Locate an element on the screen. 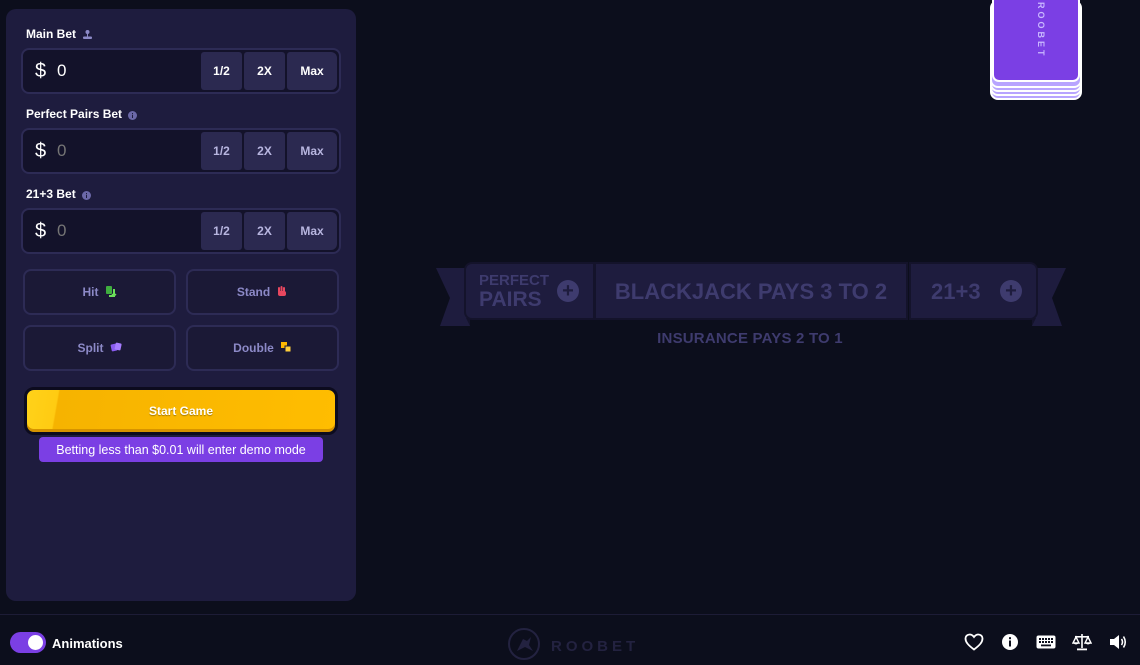  main-bet-double-button: 2X is located at coordinates (264, 71).